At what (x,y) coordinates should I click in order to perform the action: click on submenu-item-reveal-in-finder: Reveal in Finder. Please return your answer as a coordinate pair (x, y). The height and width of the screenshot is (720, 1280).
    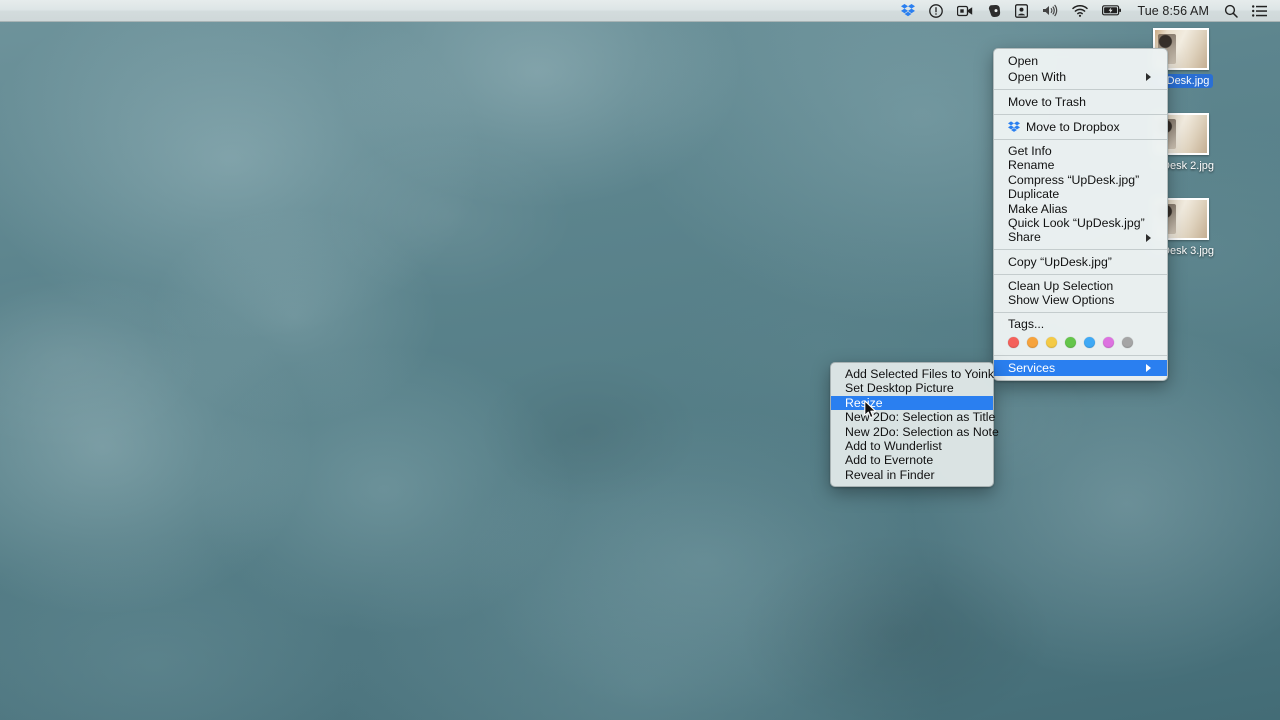
    Looking at the image, I should click on (912, 475).